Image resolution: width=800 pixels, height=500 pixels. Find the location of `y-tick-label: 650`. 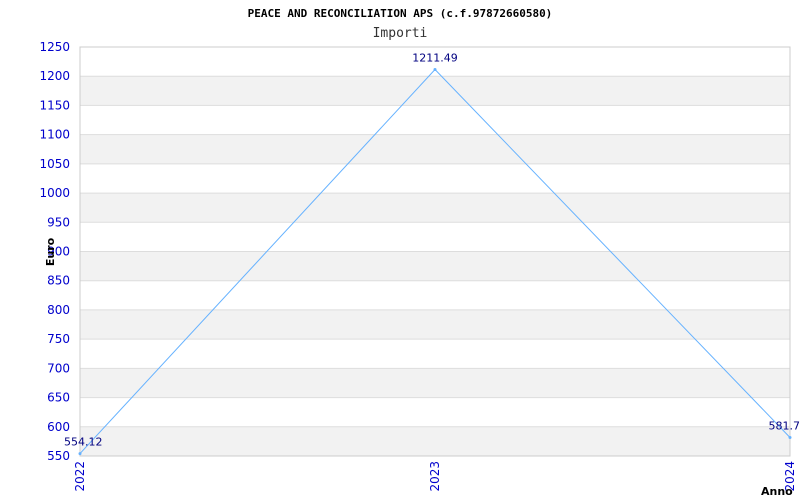

y-tick-label: 650 is located at coordinates (58, 398).